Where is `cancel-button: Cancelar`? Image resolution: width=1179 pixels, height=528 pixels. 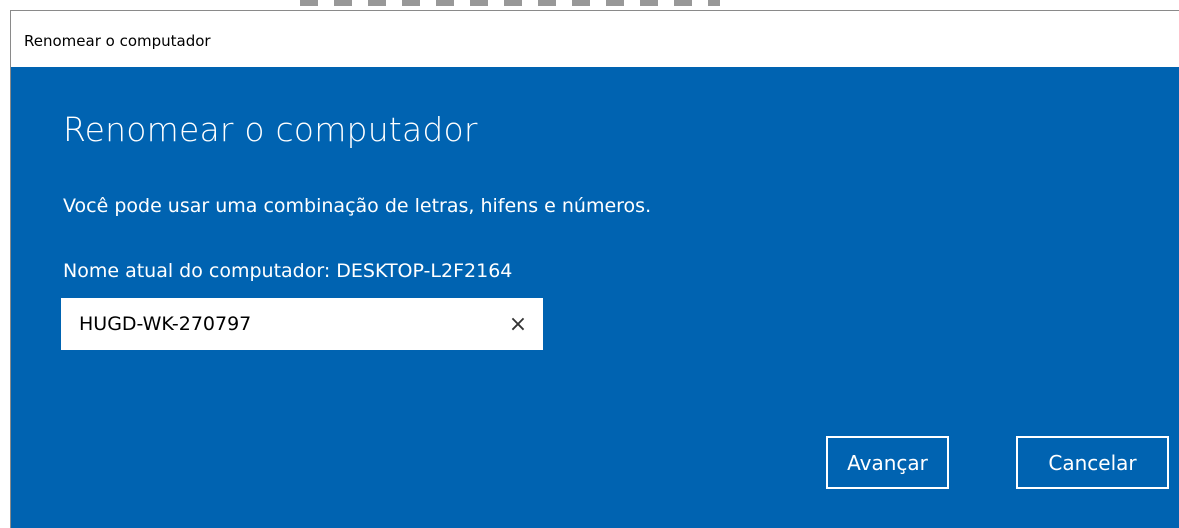
cancel-button: Cancelar is located at coordinates (1092, 462).